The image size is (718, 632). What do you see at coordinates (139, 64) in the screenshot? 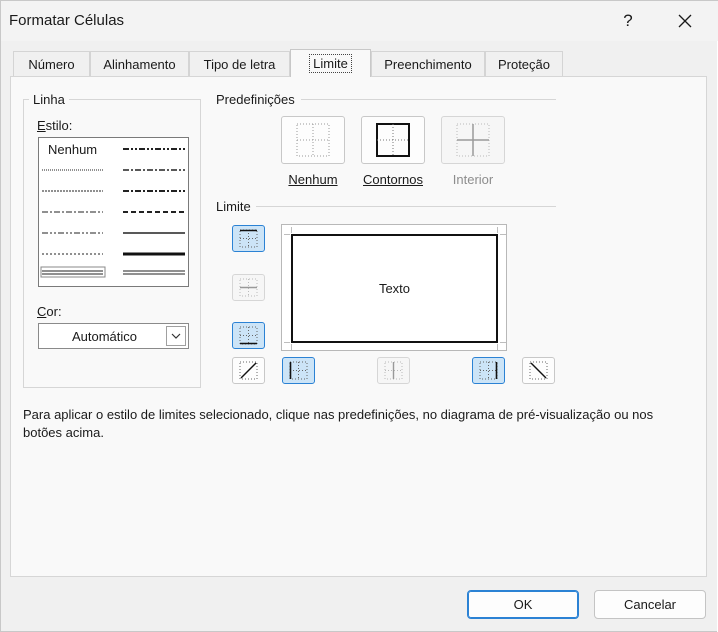
I see `tab-alinhamento: Alinhamento` at bounding box center [139, 64].